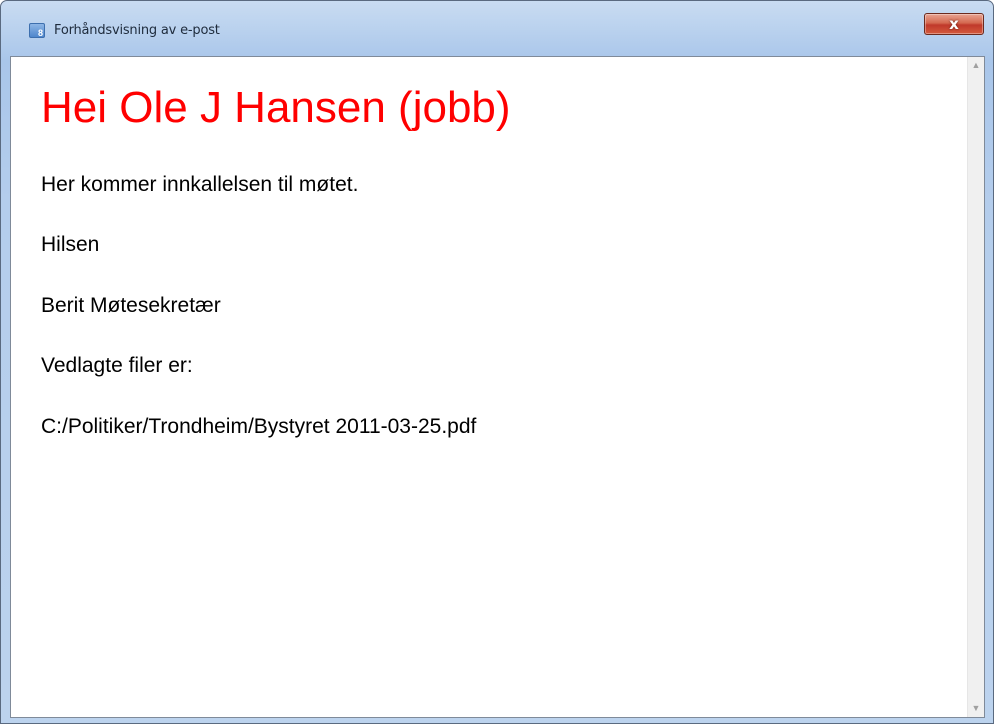 This screenshot has width=996, height=726. I want to click on email-sender: Berit Møtesekretær, so click(131, 305).